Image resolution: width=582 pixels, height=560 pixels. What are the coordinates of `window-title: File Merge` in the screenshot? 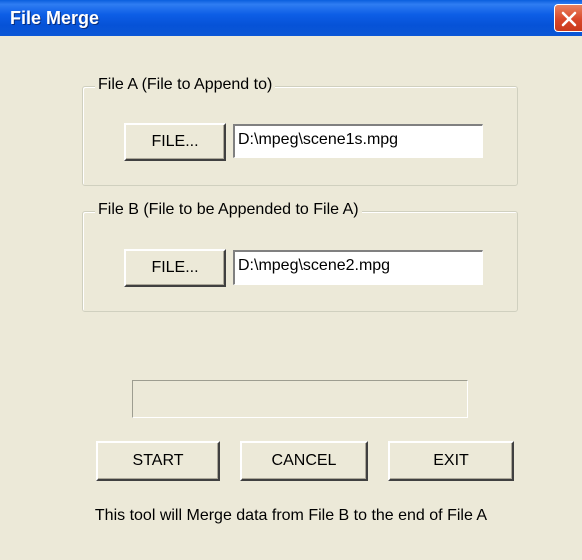 It's located at (55, 18).